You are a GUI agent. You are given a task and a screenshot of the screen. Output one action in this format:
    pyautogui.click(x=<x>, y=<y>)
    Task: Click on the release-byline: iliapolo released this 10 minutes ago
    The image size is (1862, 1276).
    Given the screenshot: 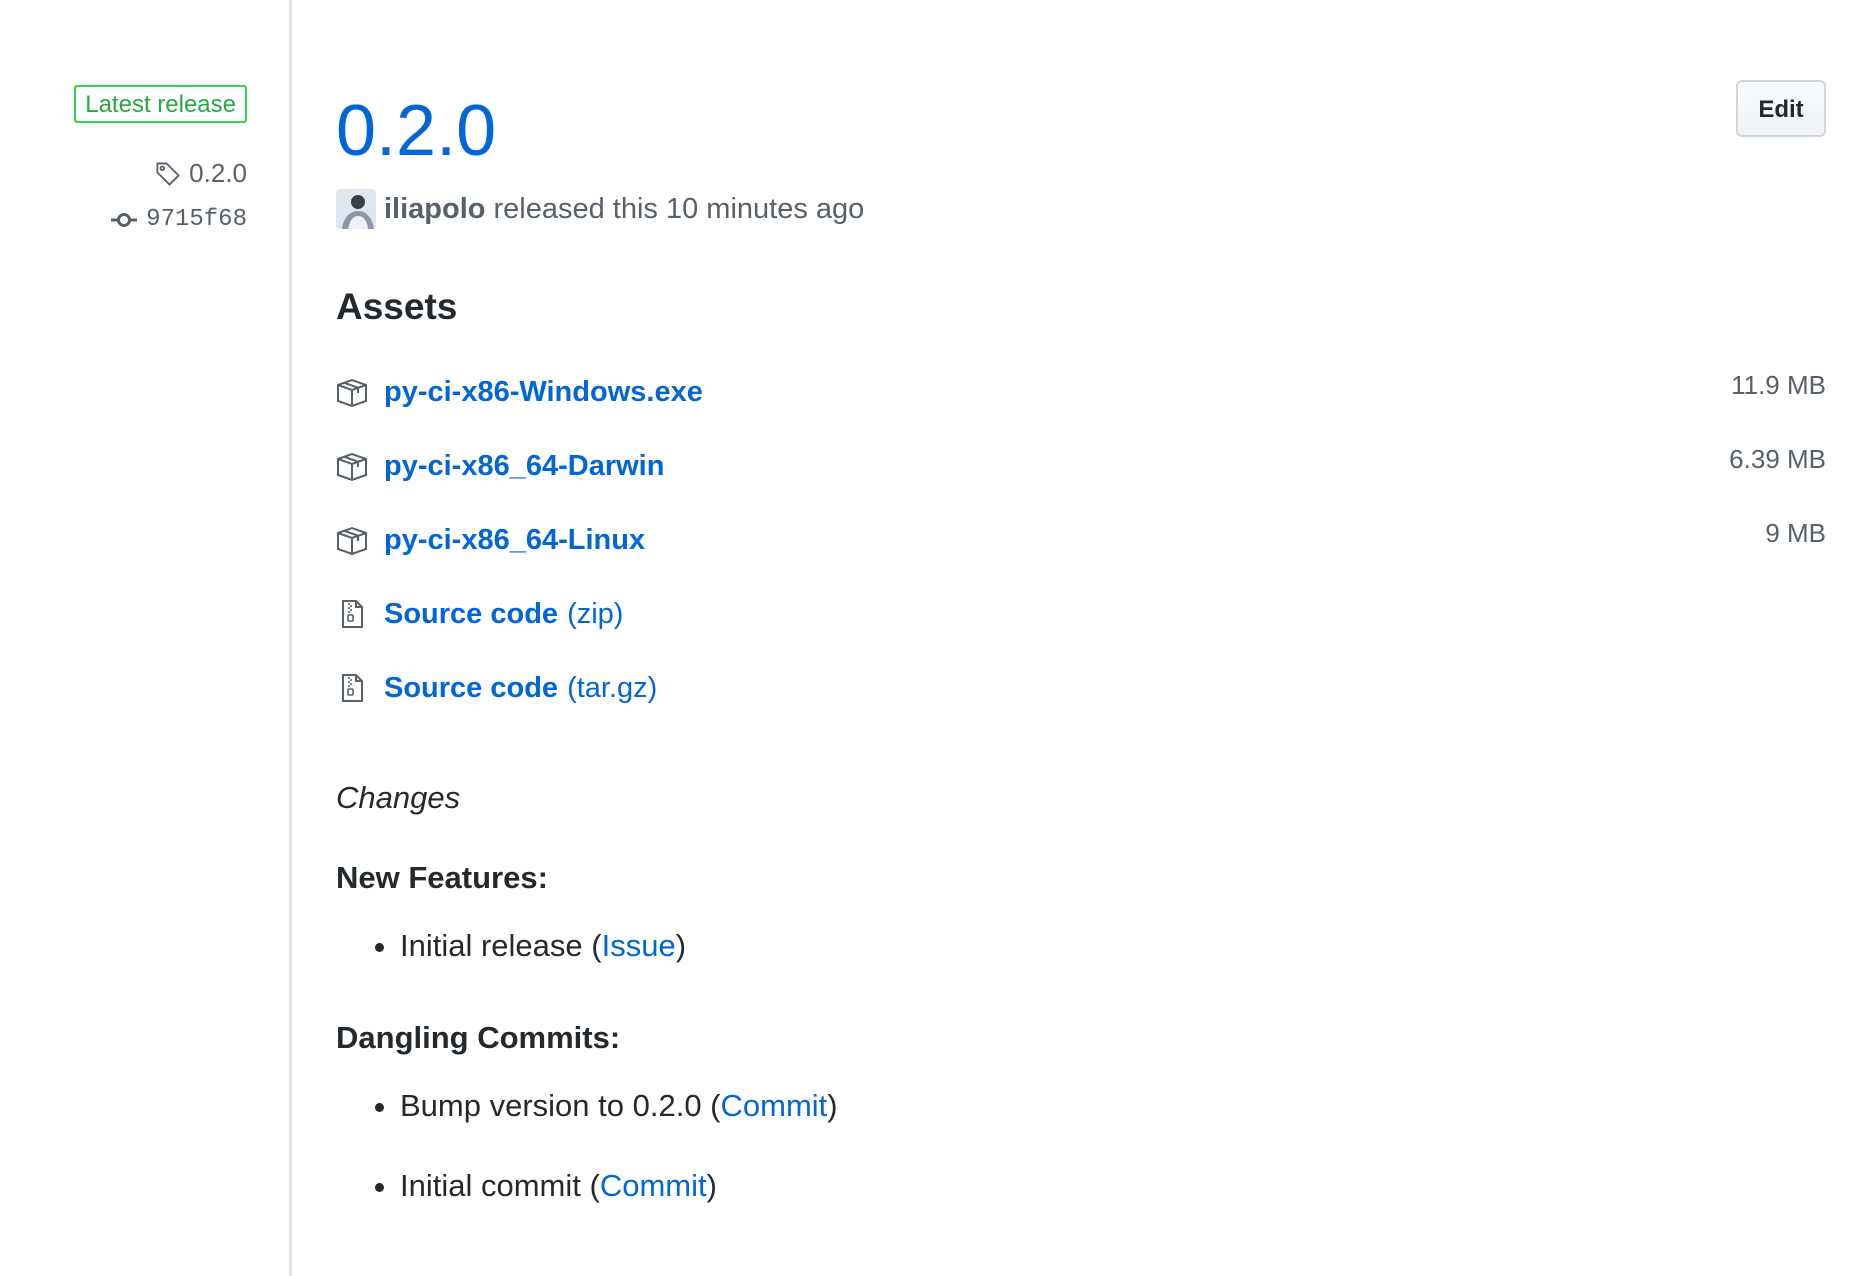 What is the action you would take?
    pyautogui.click(x=600, y=209)
    